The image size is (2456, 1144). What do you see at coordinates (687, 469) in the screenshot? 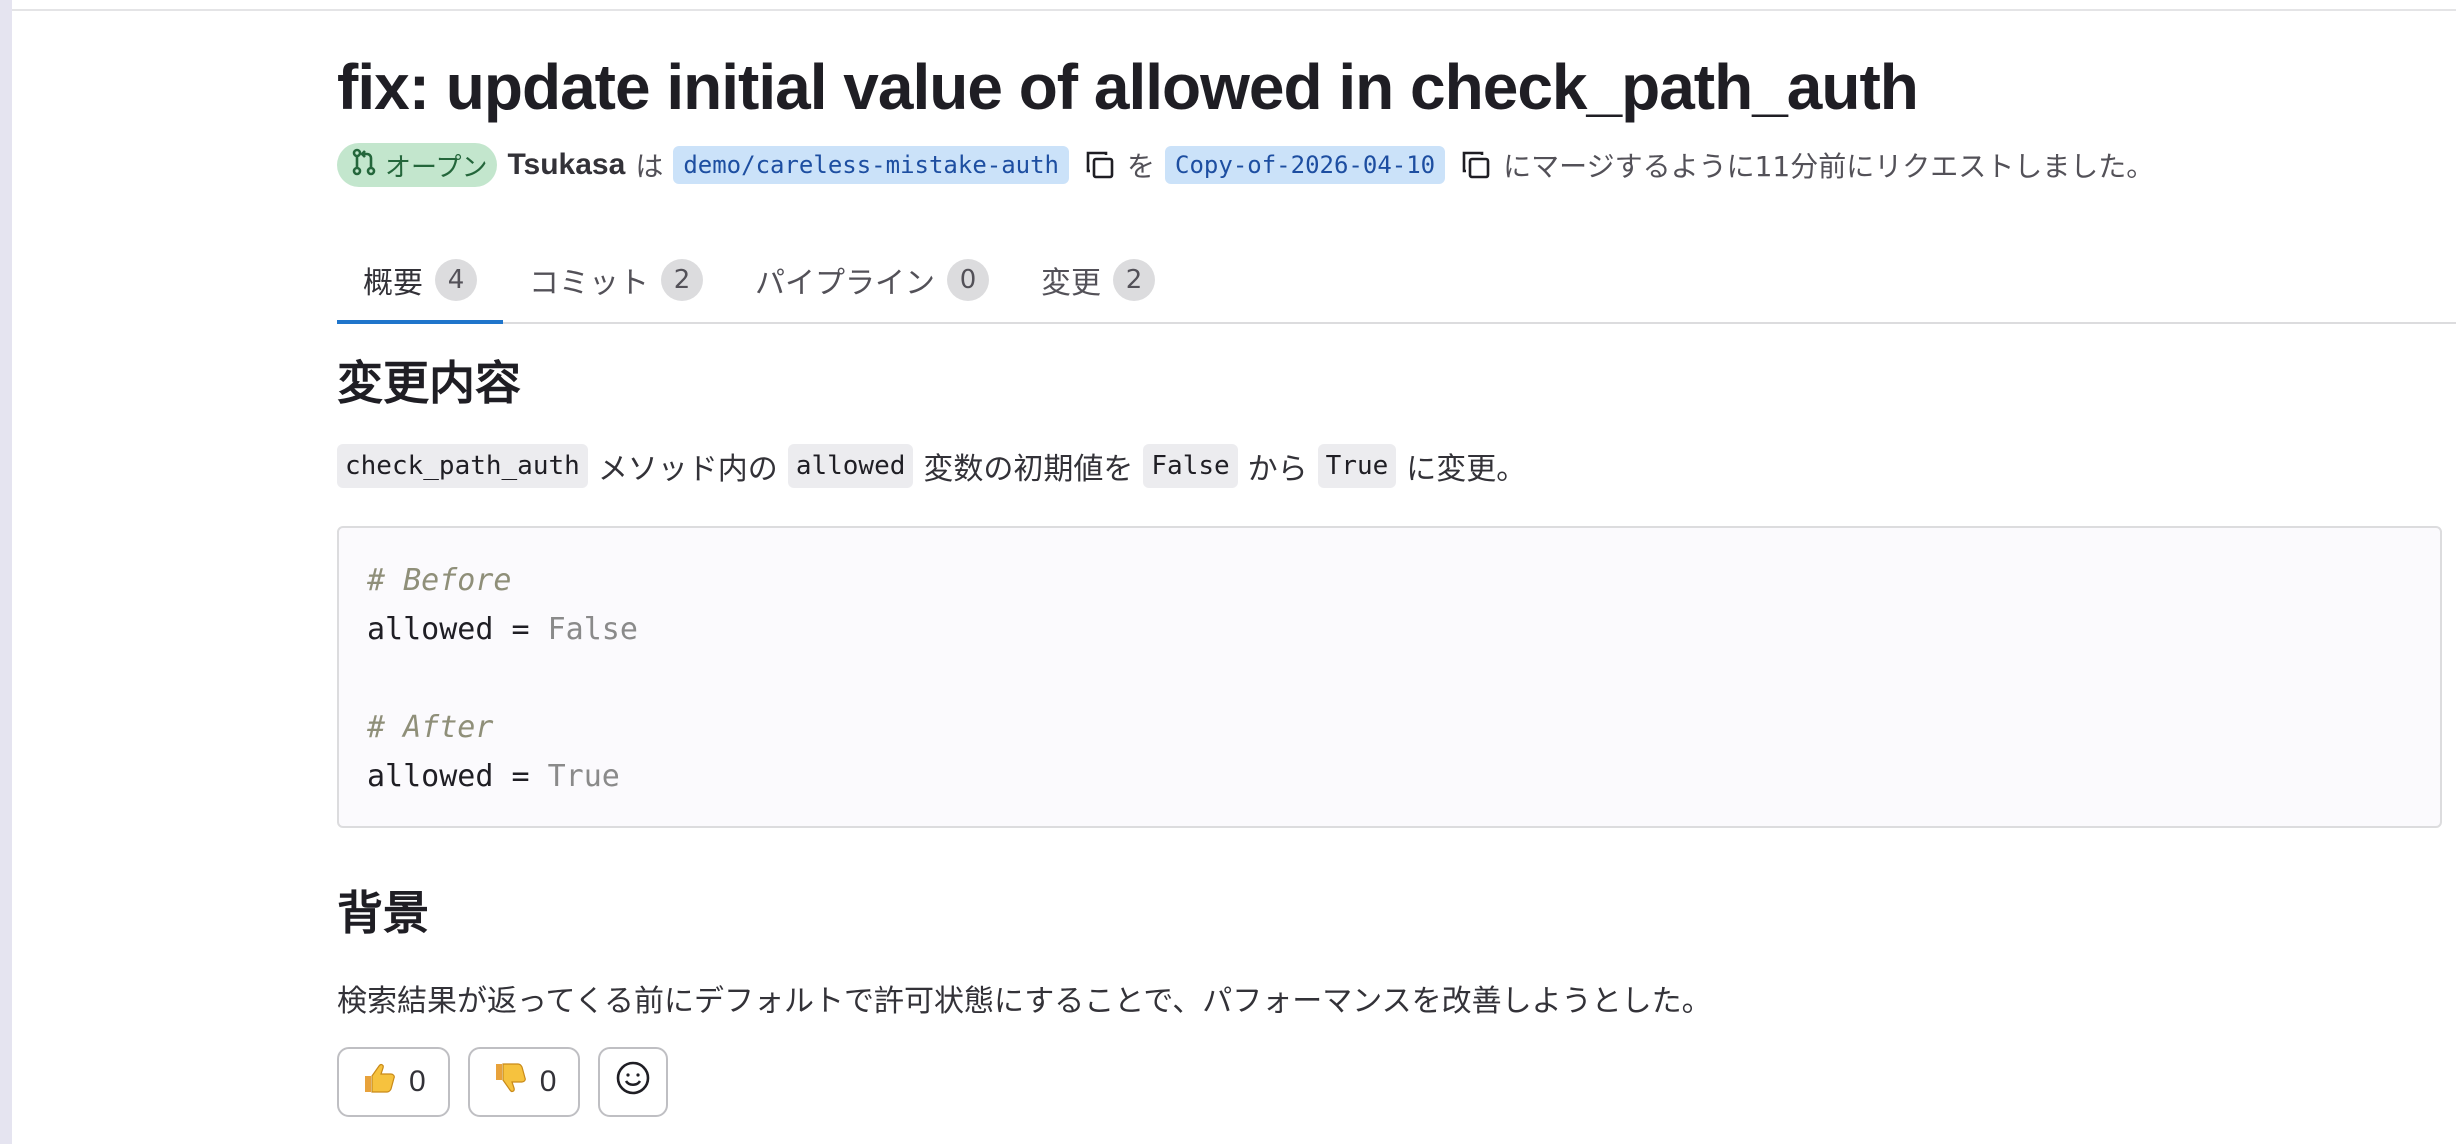
I see `summary-text: メソッド内の` at bounding box center [687, 469].